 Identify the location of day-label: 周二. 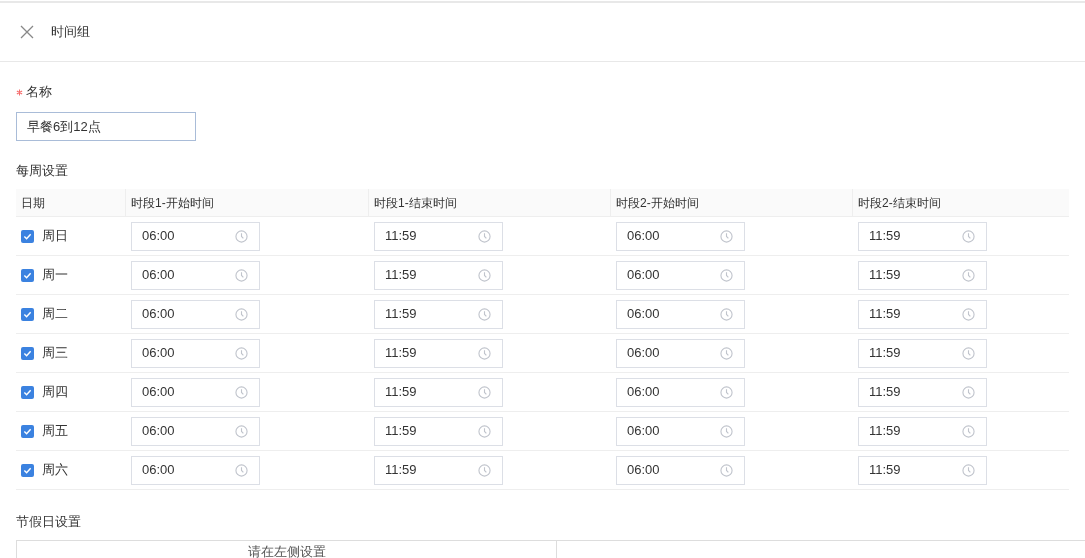
(55, 314).